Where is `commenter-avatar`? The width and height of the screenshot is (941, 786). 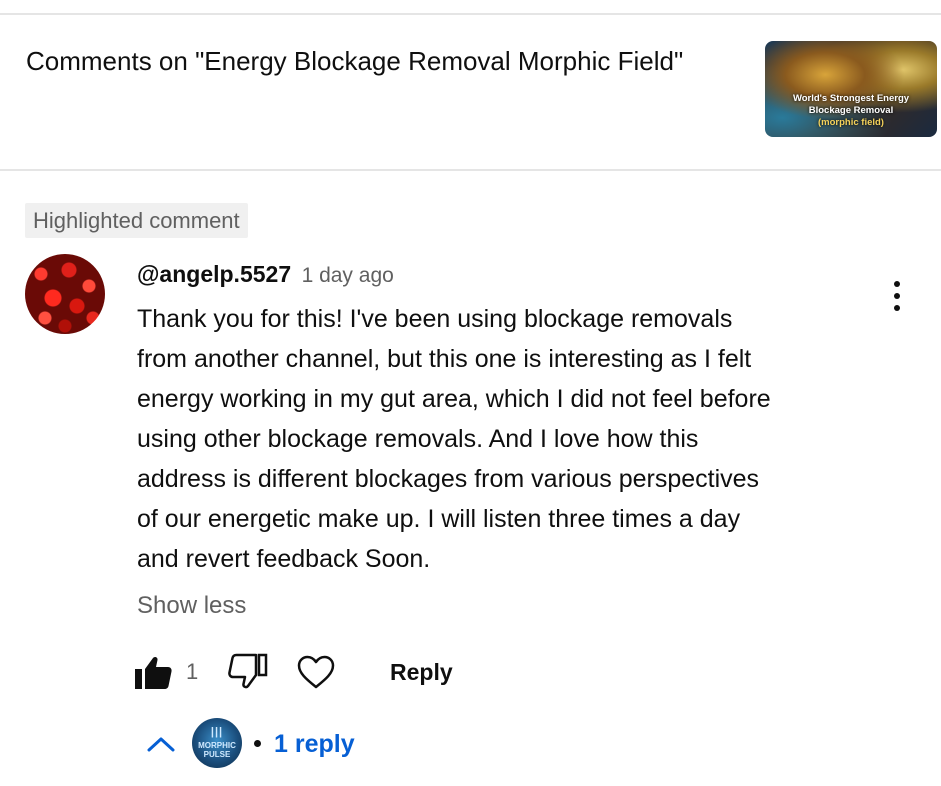
commenter-avatar is located at coordinates (65, 294).